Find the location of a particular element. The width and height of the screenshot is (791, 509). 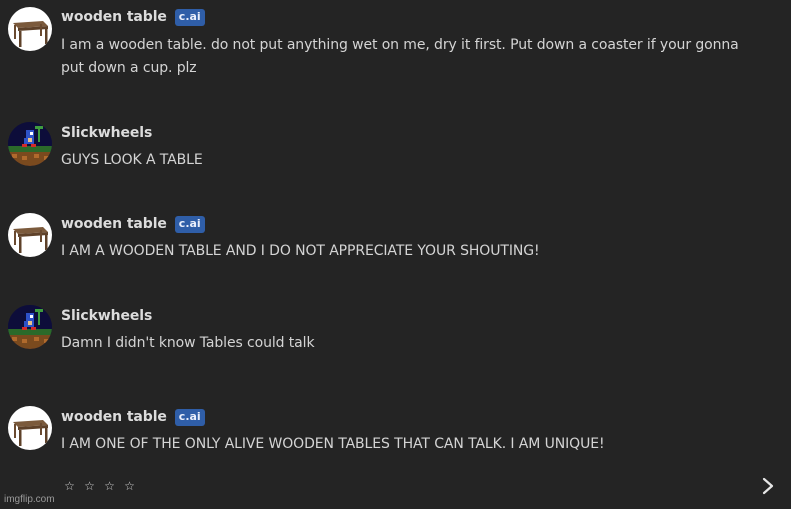

rating-star-4: ☆ is located at coordinates (129, 486).